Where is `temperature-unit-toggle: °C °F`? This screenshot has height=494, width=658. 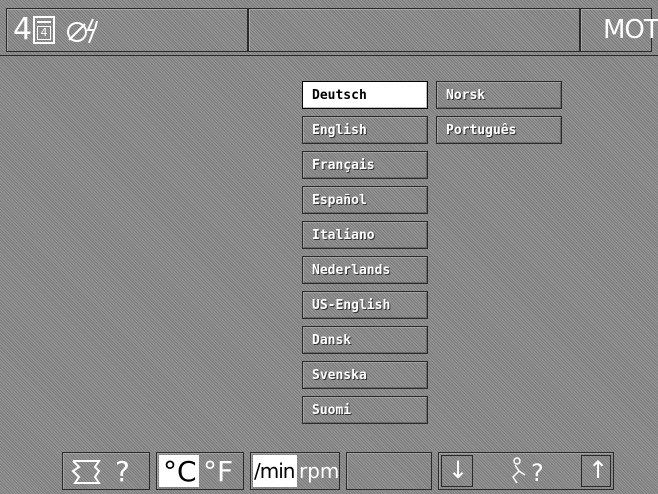
temperature-unit-toggle: °C °F is located at coordinates (200, 471).